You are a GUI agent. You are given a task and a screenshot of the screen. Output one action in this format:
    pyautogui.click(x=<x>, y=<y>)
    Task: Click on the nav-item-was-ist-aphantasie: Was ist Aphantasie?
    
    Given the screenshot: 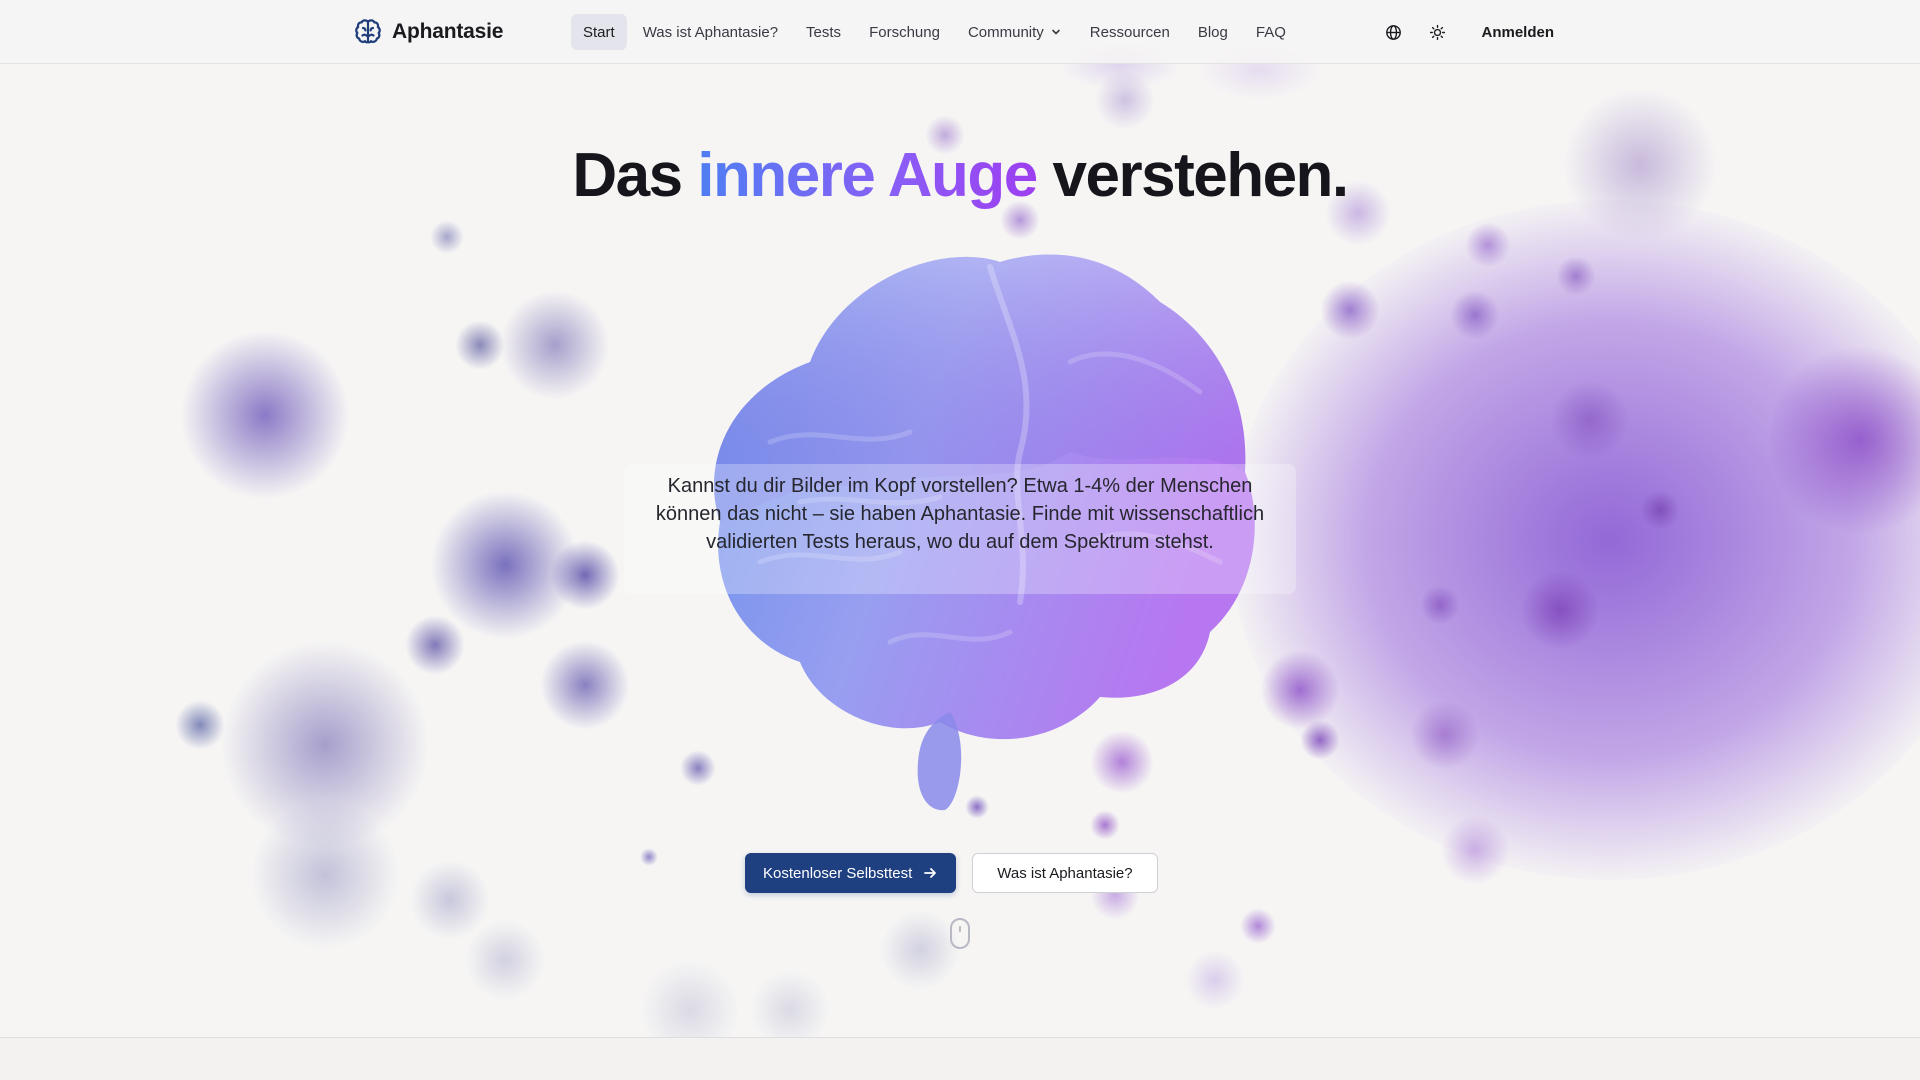 What is the action you would take?
    pyautogui.click(x=710, y=32)
    